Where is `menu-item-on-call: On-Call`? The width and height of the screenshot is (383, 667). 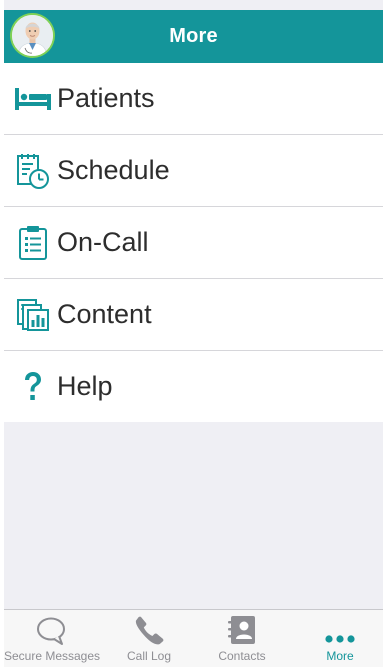
menu-item-on-call: On-Call is located at coordinates (193, 243).